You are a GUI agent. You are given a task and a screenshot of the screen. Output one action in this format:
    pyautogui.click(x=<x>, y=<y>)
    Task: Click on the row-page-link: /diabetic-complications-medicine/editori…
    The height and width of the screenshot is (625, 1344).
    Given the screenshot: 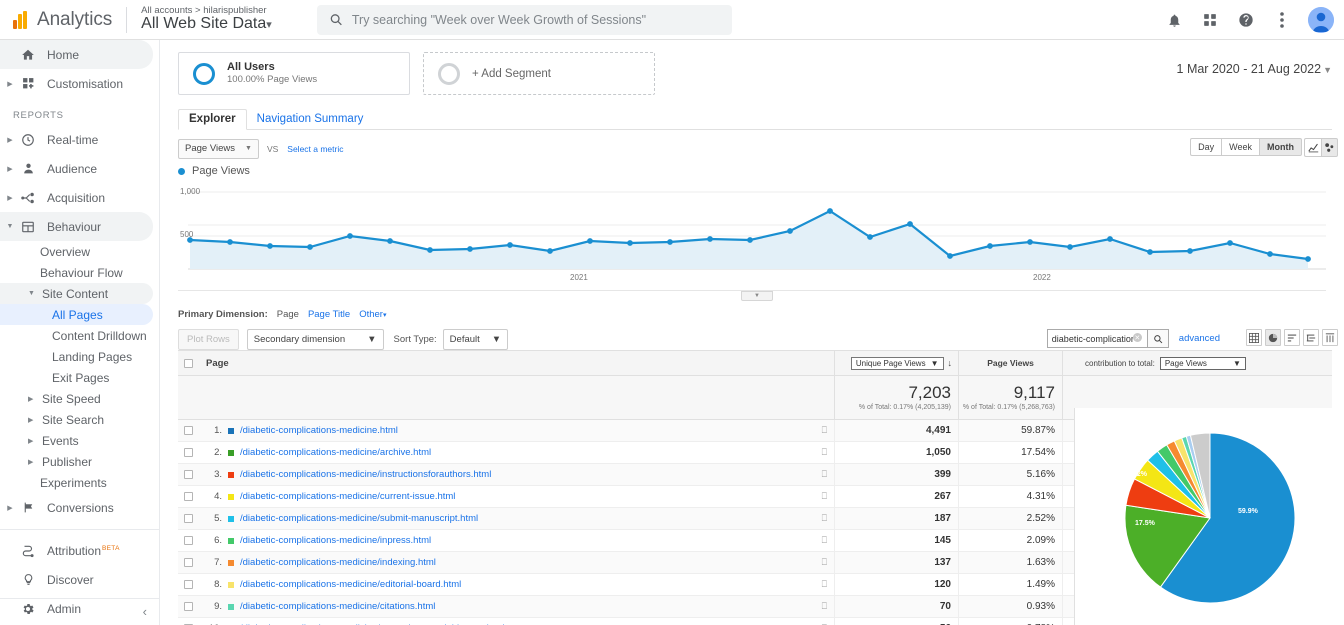 What is the action you would take?
    pyautogui.click(x=350, y=584)
    